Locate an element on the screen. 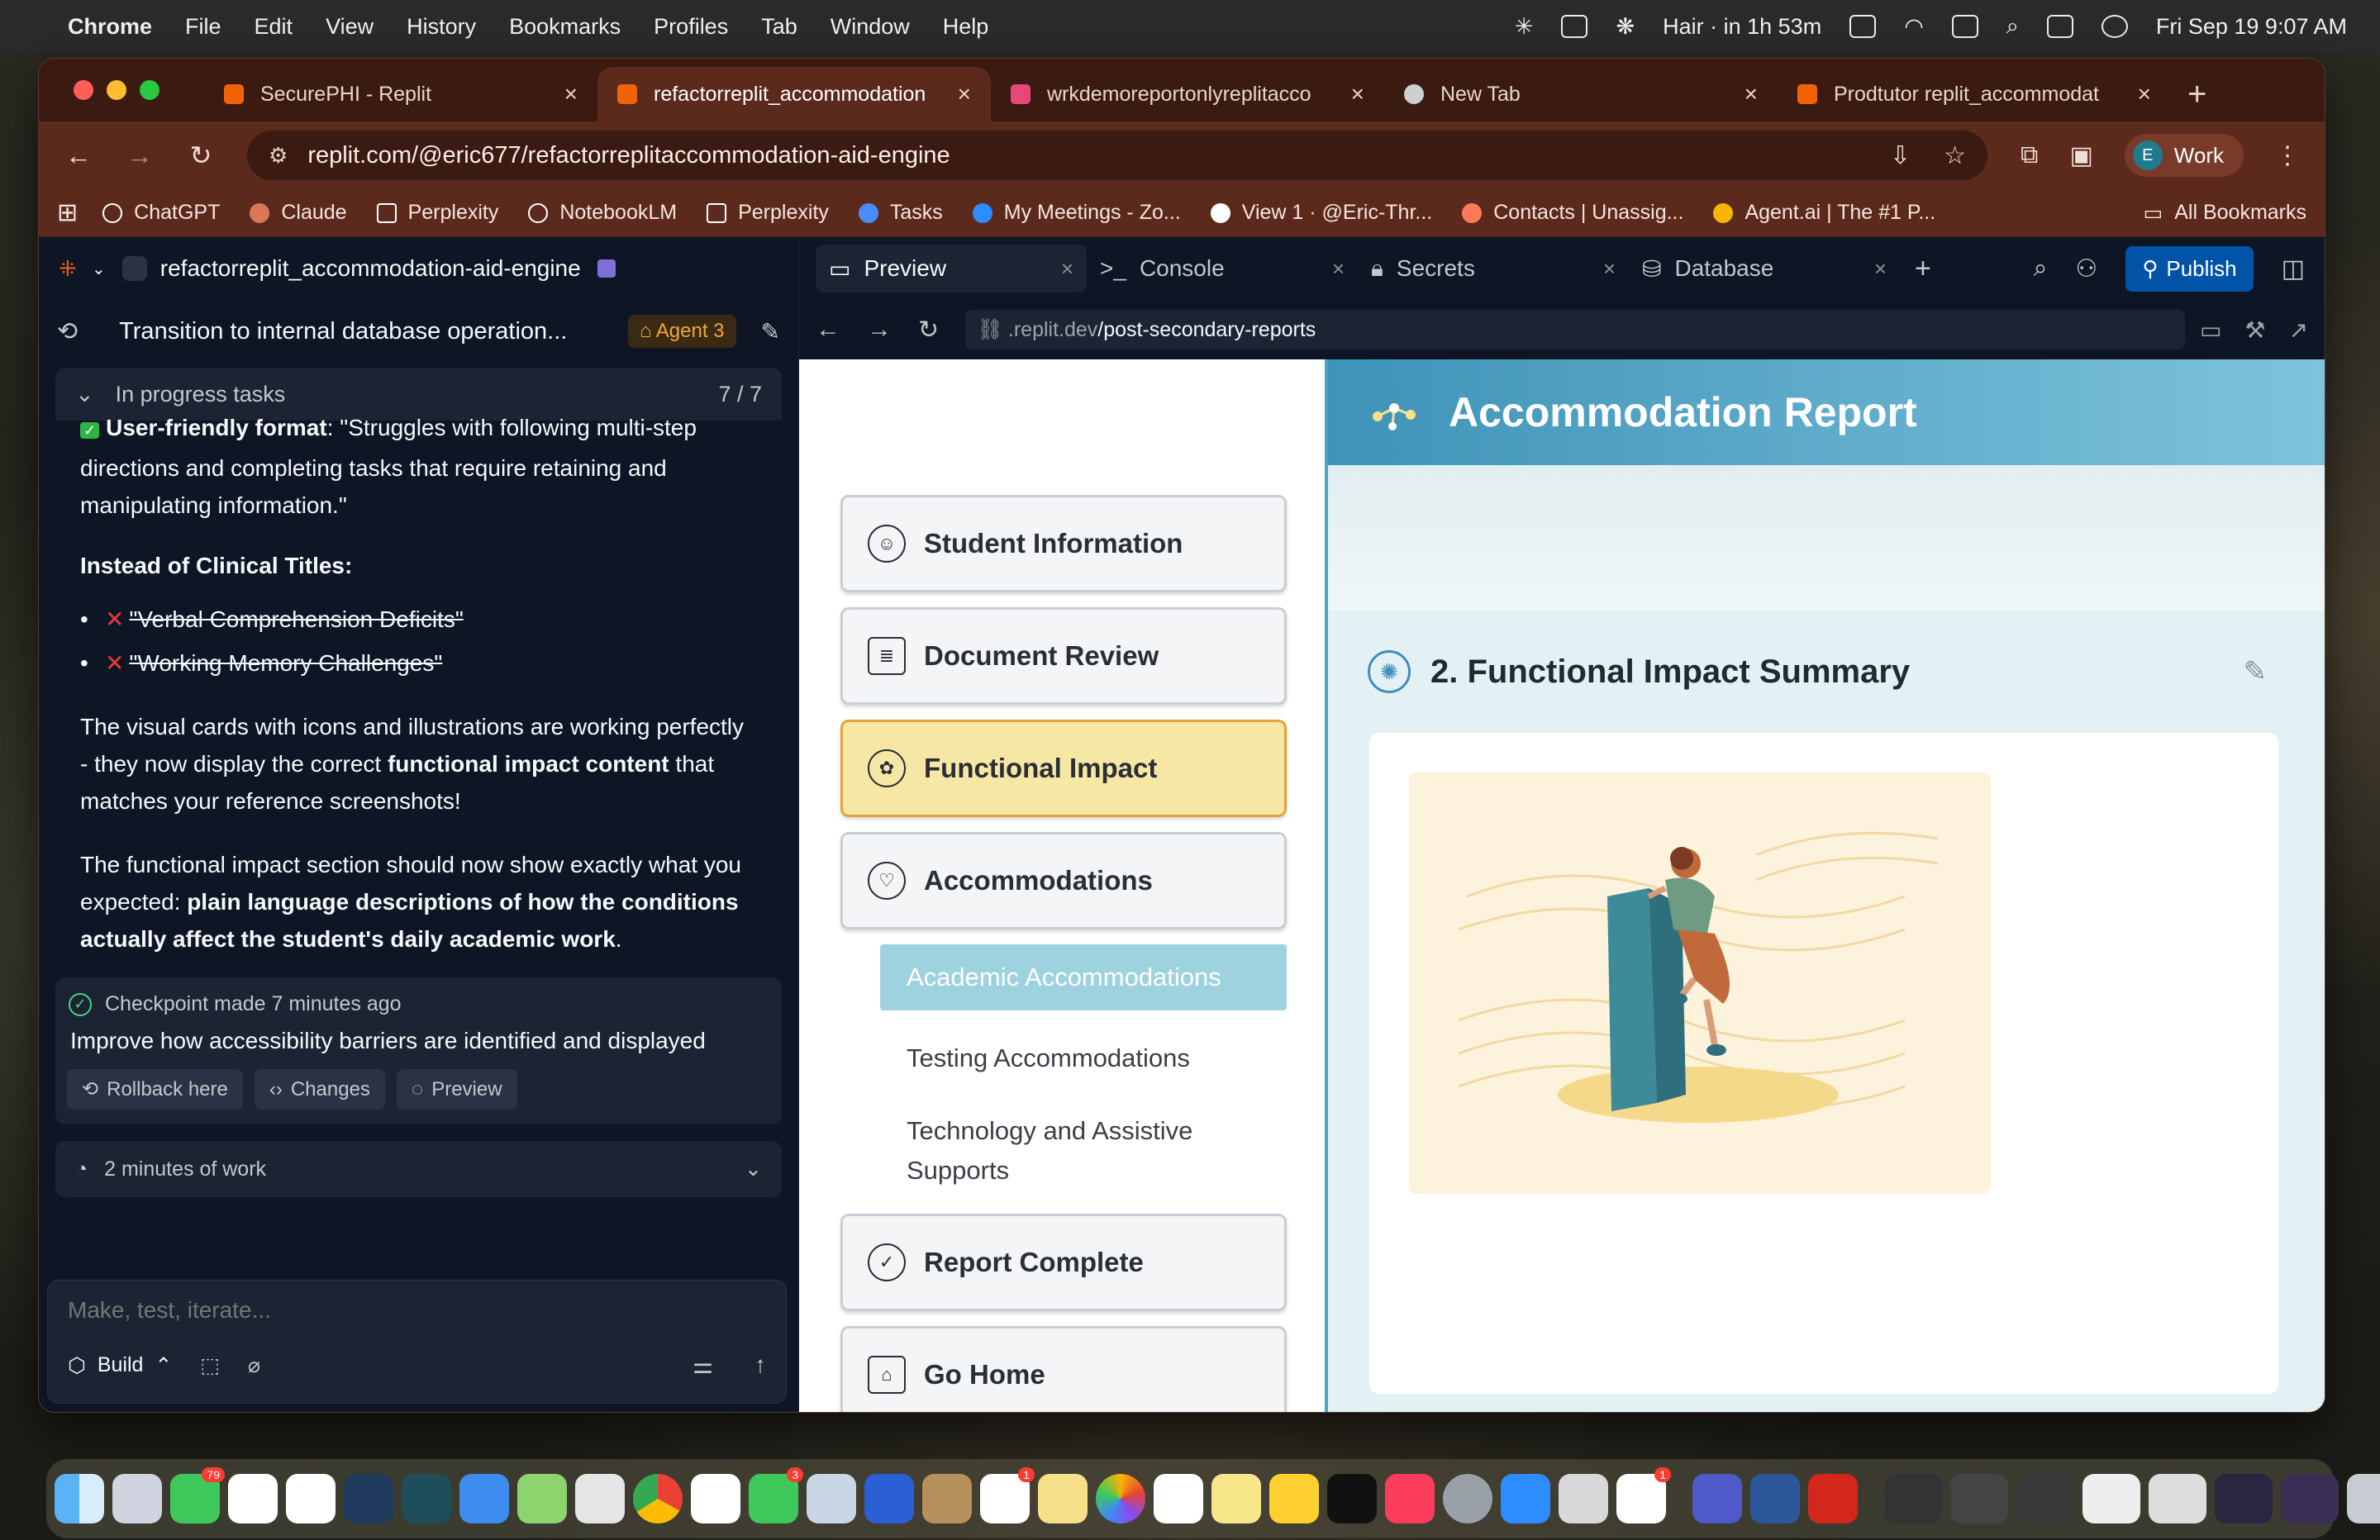 Image resolution: width=2380 pixels, height=1540 pixels. nav-document-review: ≣ Document Review is located at coordinates (1063, 656).